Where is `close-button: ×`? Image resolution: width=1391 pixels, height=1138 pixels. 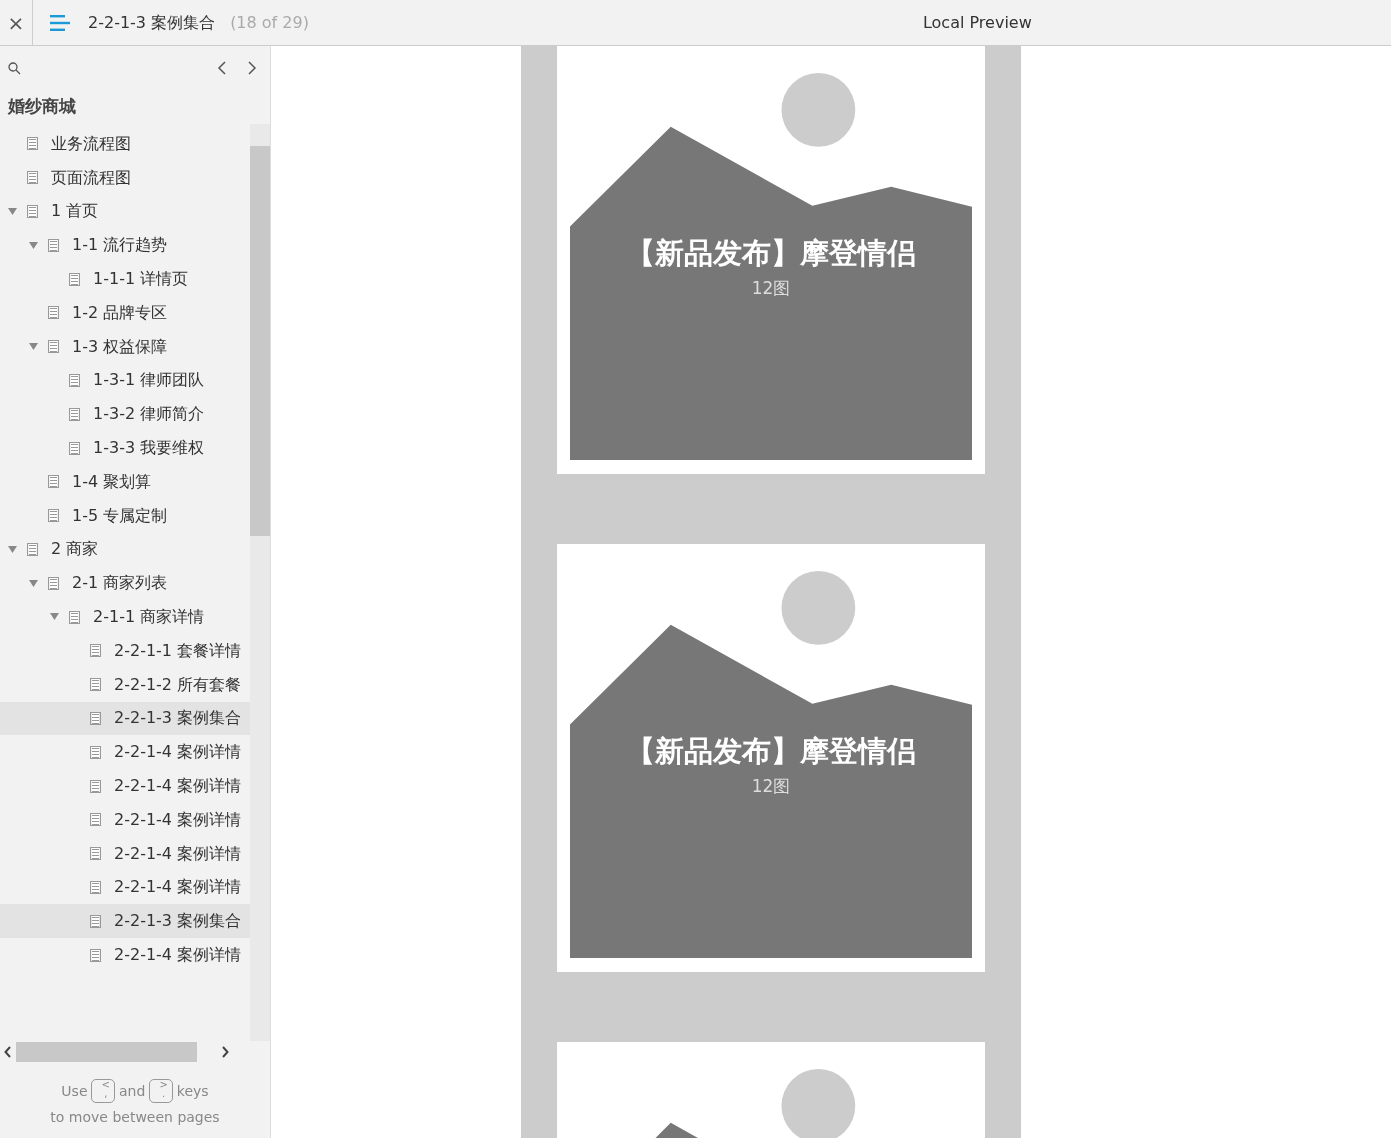 close-button: × is located at coordinates (16, 22).